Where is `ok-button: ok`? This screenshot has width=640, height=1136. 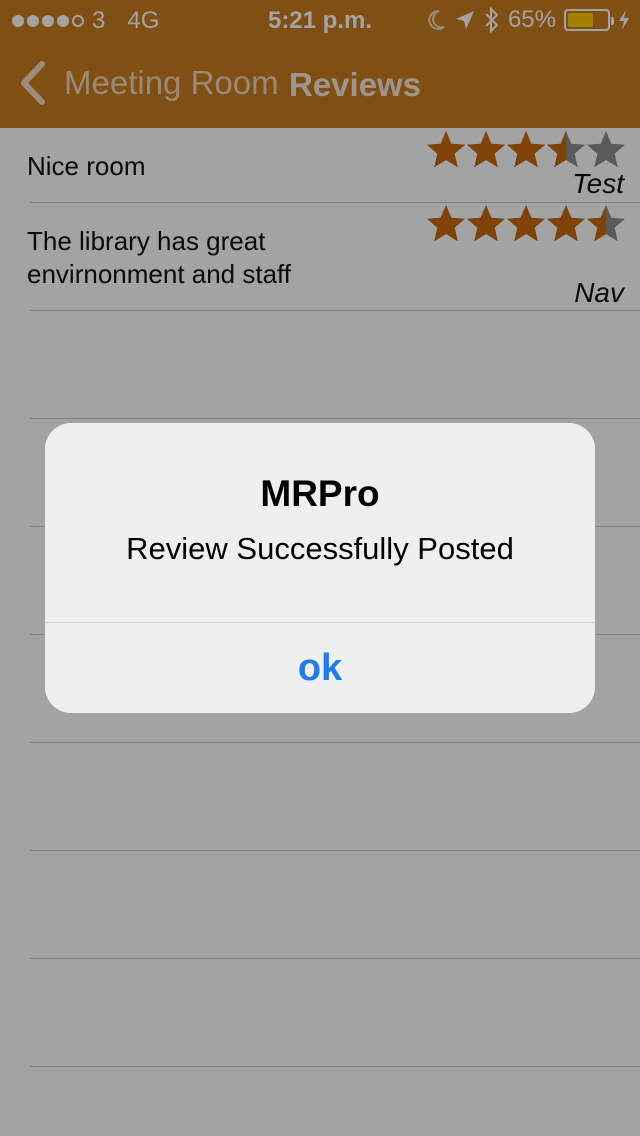 ok-button: ok is located at coordinates (320, 668).